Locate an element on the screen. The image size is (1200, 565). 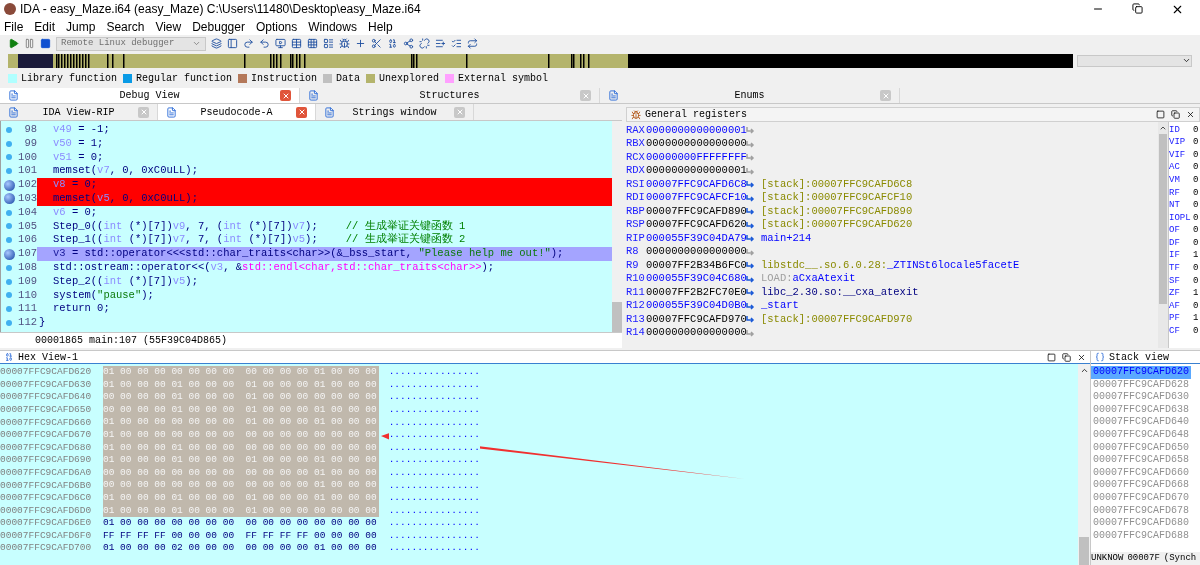
menu-item: Help is located at coordinates (380, 26).